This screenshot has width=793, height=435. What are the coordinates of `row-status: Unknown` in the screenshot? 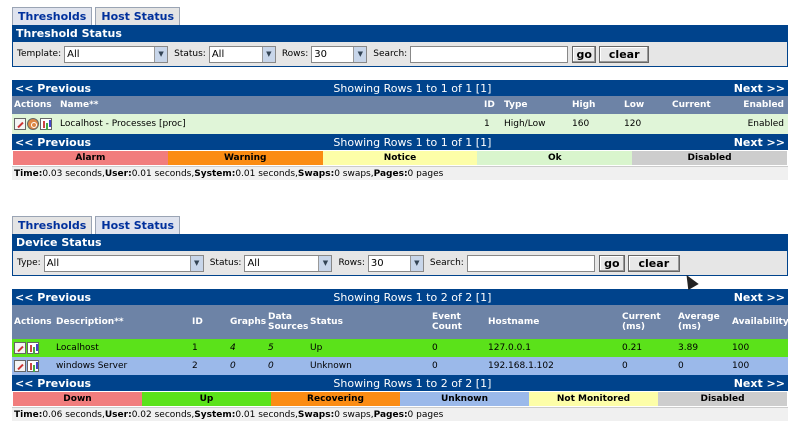 It's located at (331, 366).